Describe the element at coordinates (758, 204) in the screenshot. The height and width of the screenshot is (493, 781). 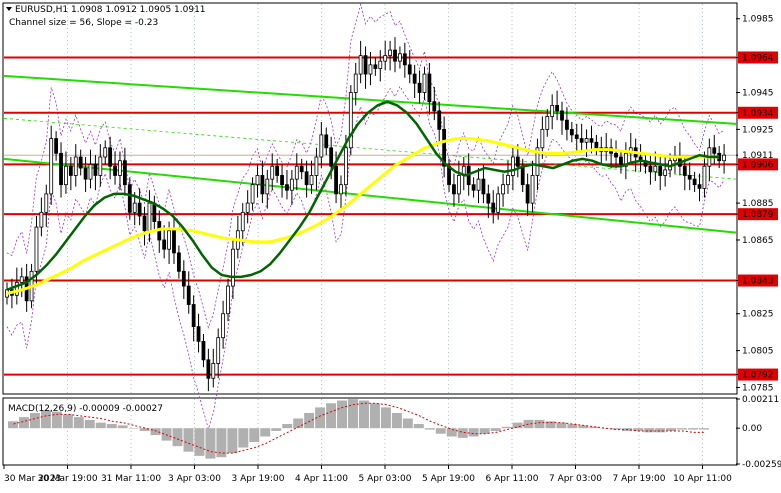
I see `price-axis-label: 1.0885` at that location.